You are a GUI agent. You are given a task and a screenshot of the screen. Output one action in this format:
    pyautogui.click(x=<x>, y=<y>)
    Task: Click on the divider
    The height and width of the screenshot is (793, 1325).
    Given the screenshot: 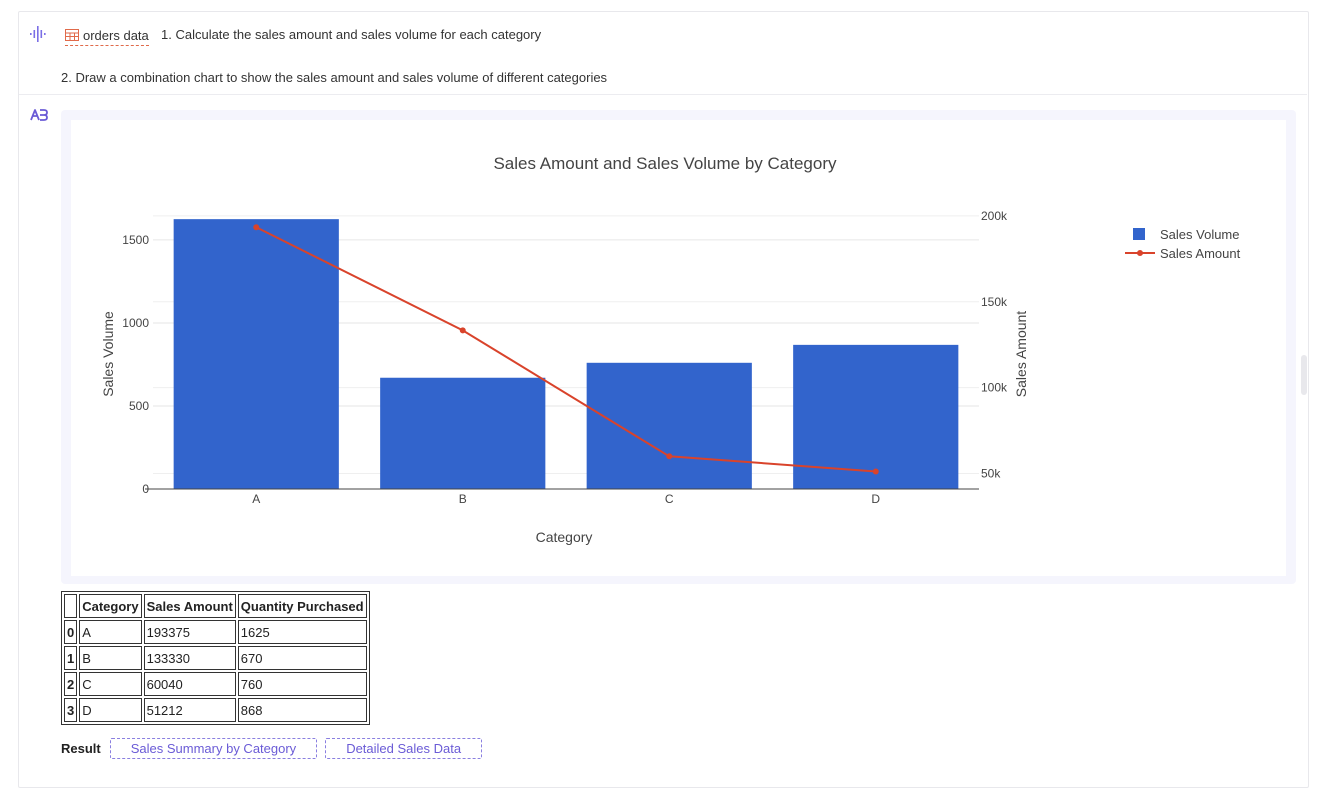 What is the action you would take?
    pyautogui.click(x=663, y=94)
    